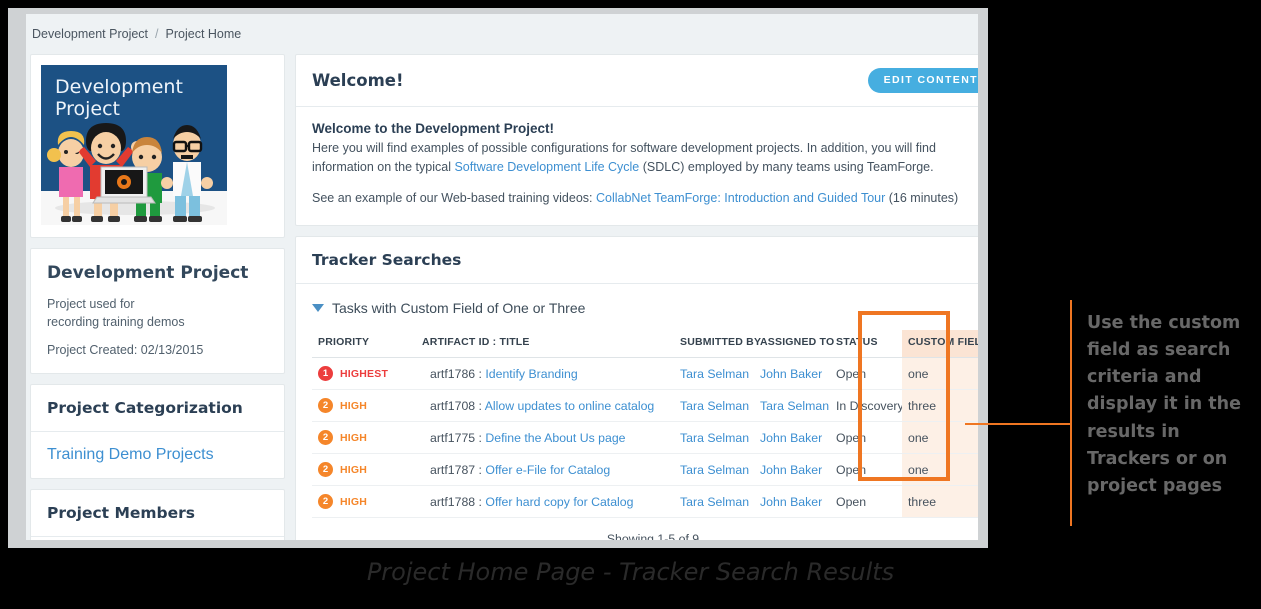  What do you see at coordinates (866, 344) in the screenshot?
I see `column-header-status: STATUS` at bounding box center [866, 344].